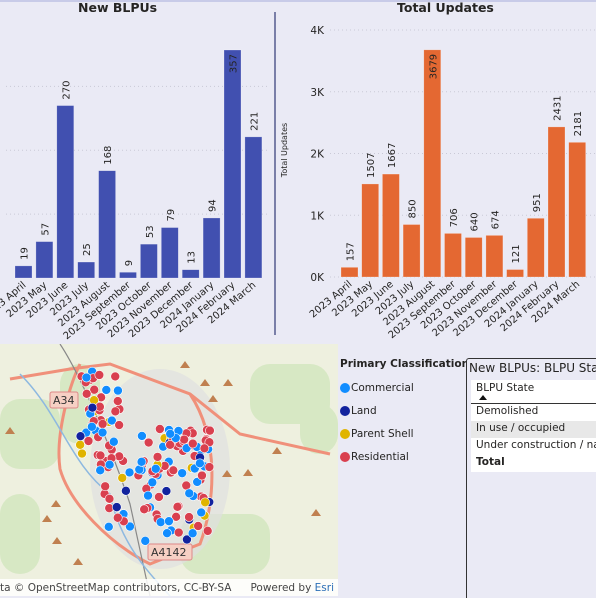 The image size is (596, 598). Describe the element at coordinates (45, 229) in the screenshot. I see `data-label: 57` at that location.